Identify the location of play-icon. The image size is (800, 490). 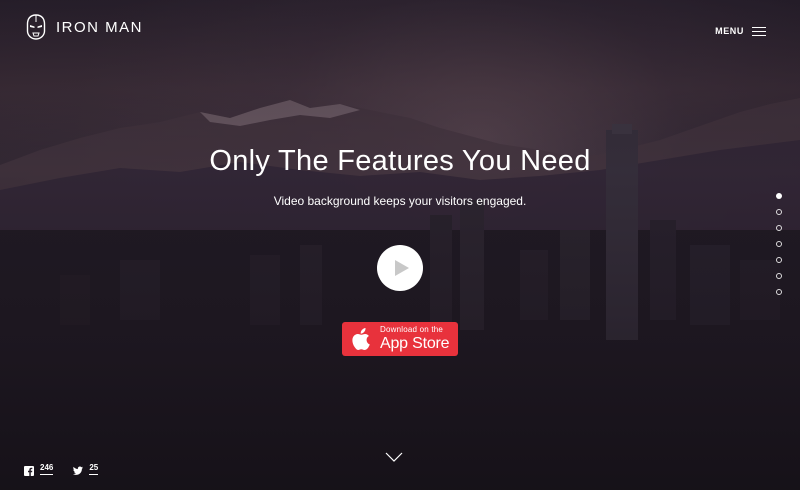
(401, 268).